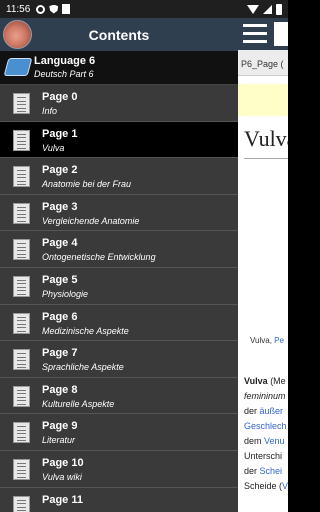 This screenshot has height=512, width=320. Describe the element at coordinates (285, 486) in the screenshot. I see `article-link: V` at that location.